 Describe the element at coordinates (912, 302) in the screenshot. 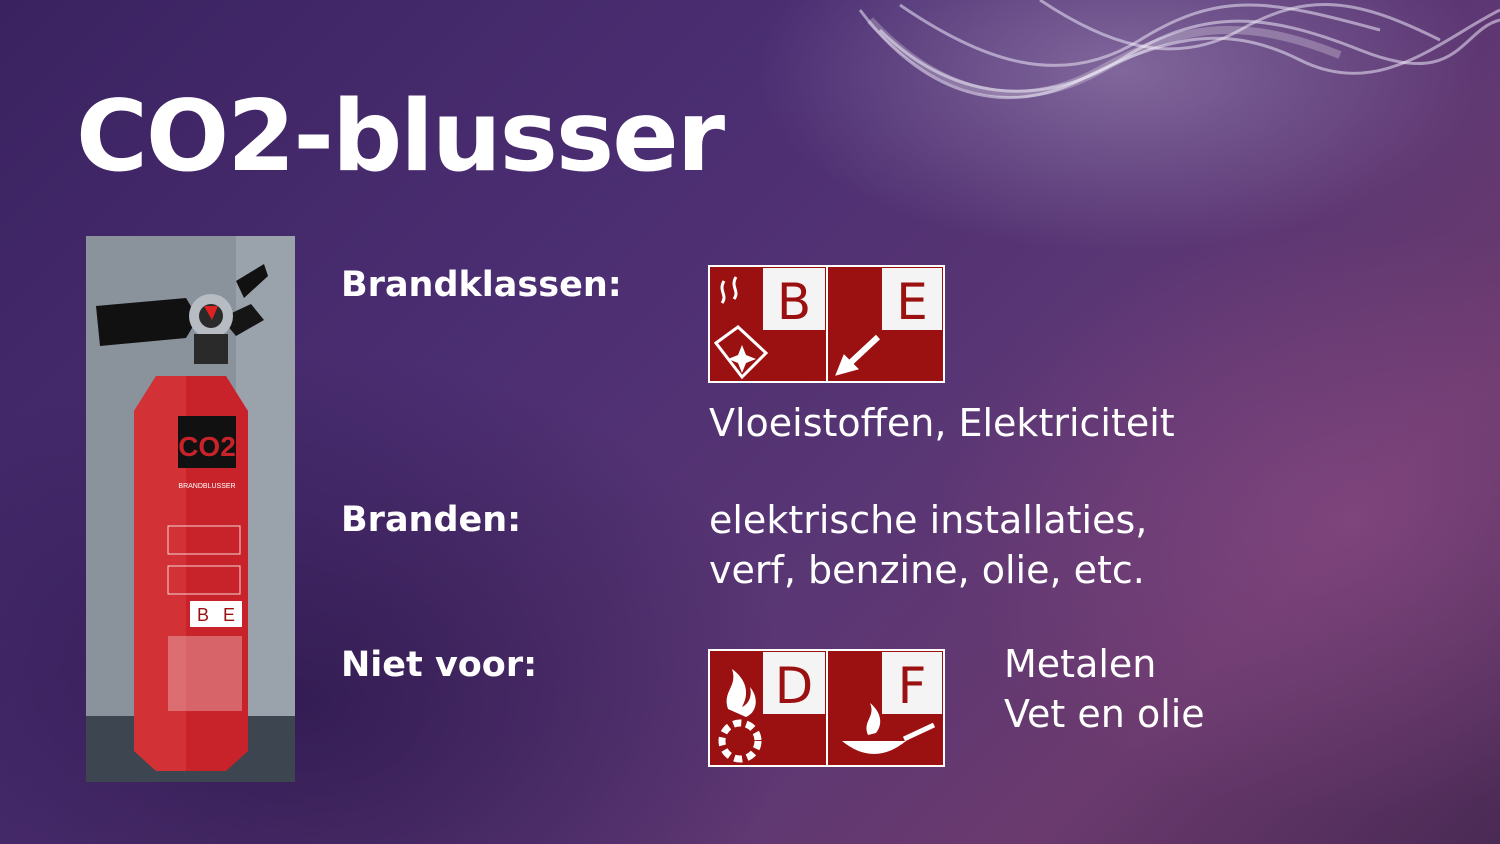

I see `class-e-letter: E` at that location.